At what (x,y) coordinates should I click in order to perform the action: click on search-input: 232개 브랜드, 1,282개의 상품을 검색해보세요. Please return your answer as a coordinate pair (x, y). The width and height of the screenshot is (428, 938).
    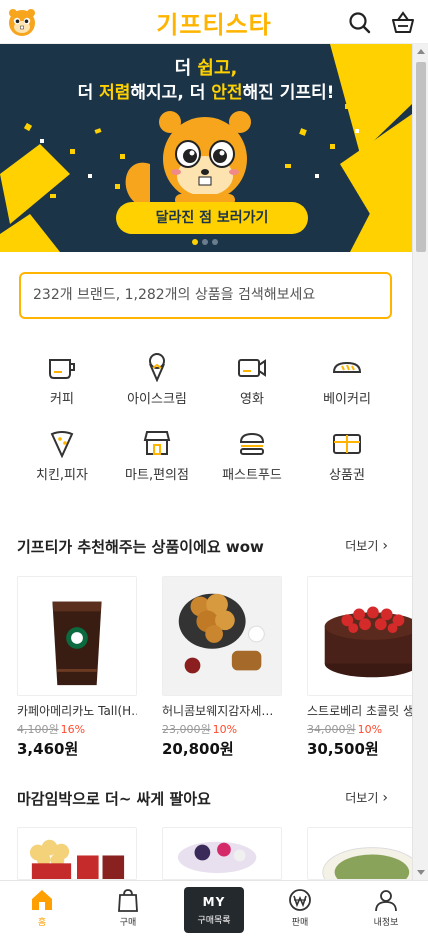
    Looking at the image, I should click on (205, 295).